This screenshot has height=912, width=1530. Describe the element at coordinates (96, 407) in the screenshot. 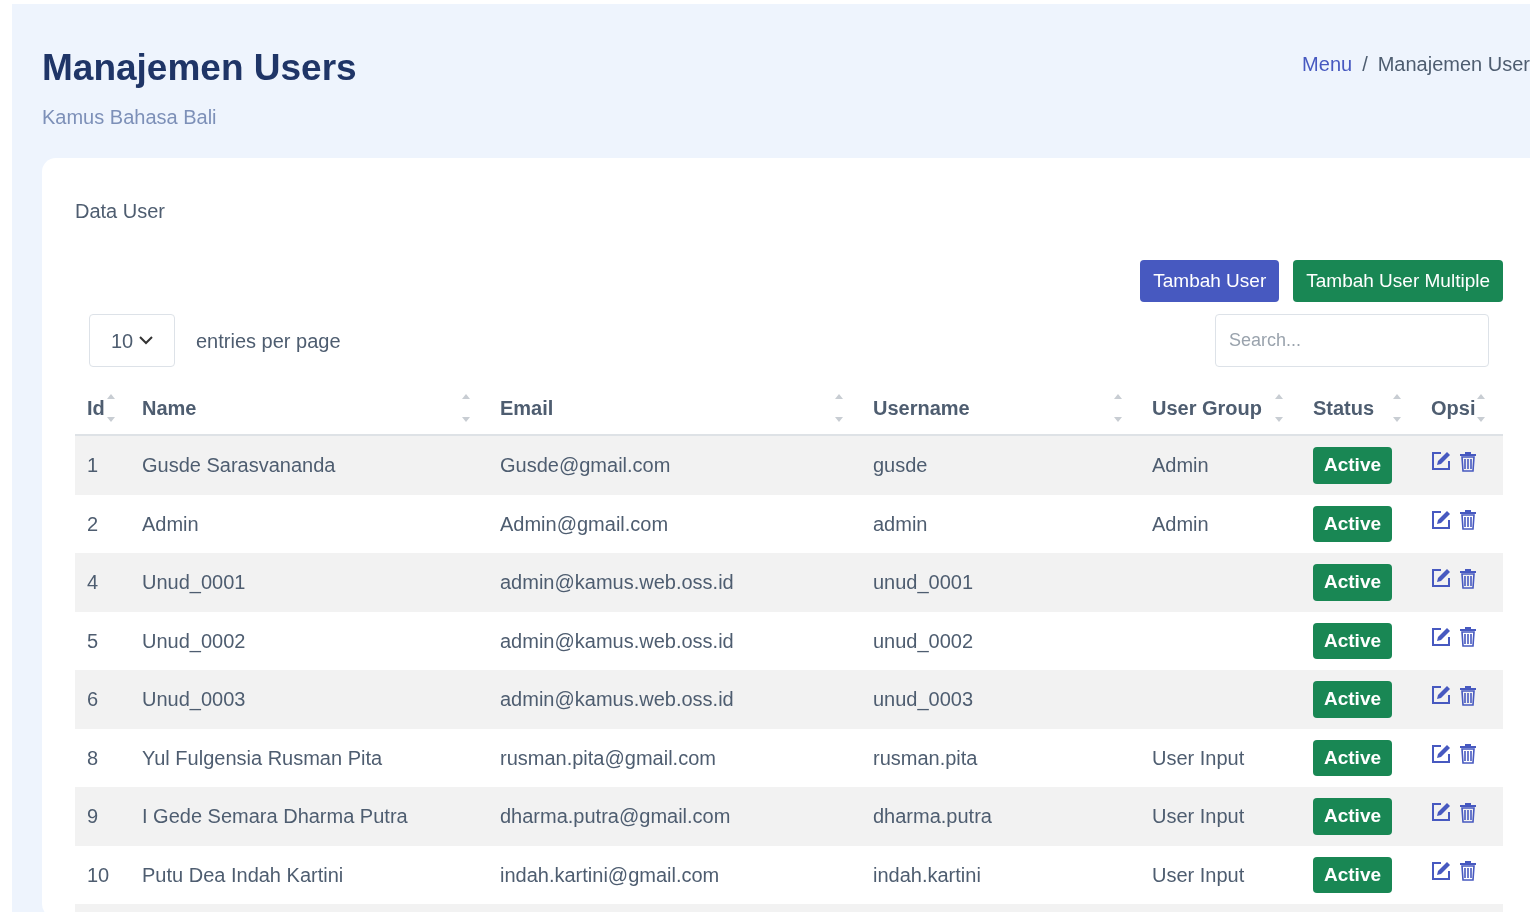

I see `column-header: Id` at that location.